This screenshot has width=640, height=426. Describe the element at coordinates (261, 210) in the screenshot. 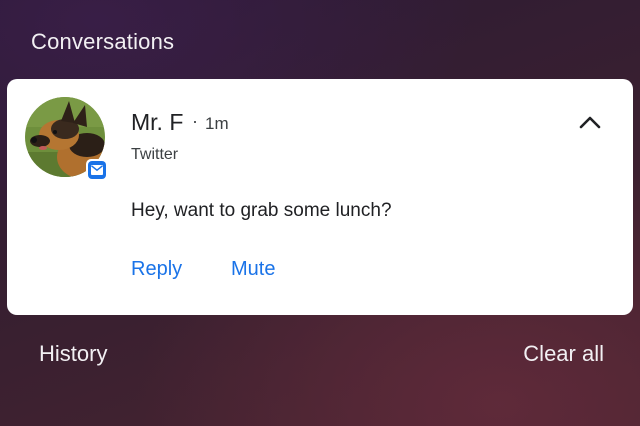

I see `message-text: Hey, want to grab some lunch?` at that location.